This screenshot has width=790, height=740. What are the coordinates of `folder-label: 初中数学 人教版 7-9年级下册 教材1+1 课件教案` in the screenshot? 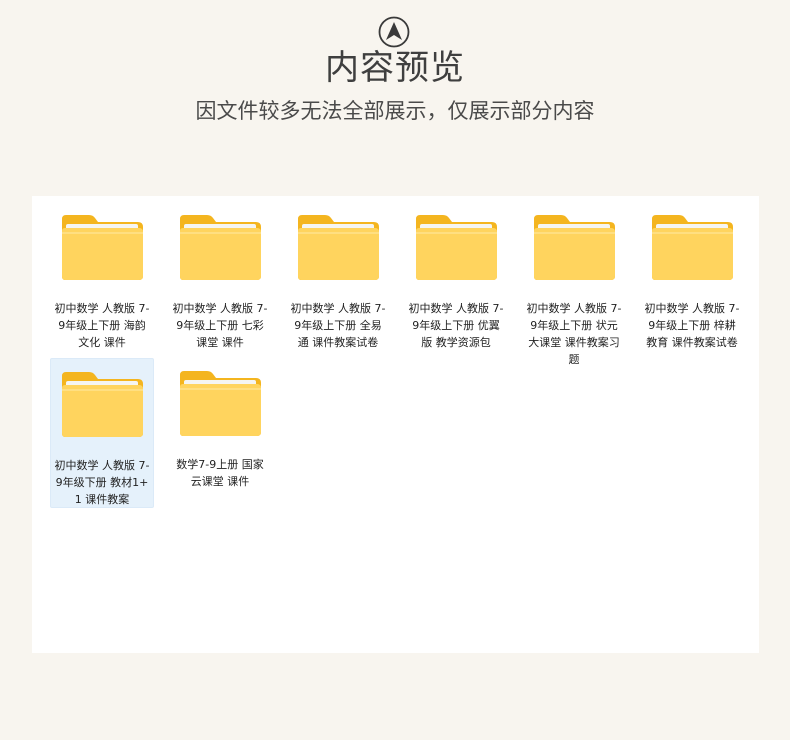 It's located at (102, 482).